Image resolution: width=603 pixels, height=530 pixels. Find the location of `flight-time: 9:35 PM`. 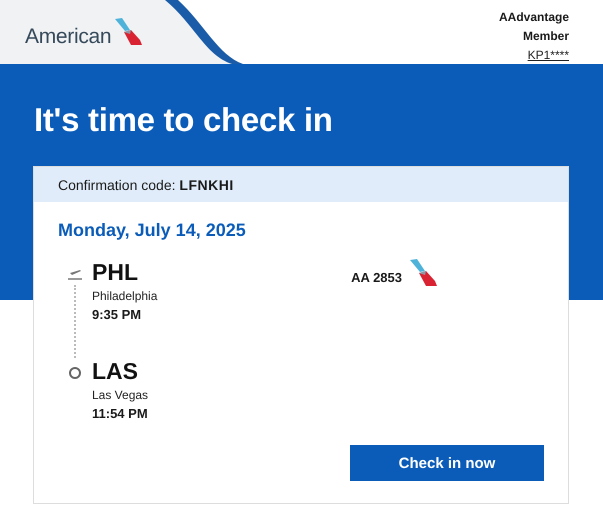

flight-time: 9:35 PM is located at coordinates (117, 314).